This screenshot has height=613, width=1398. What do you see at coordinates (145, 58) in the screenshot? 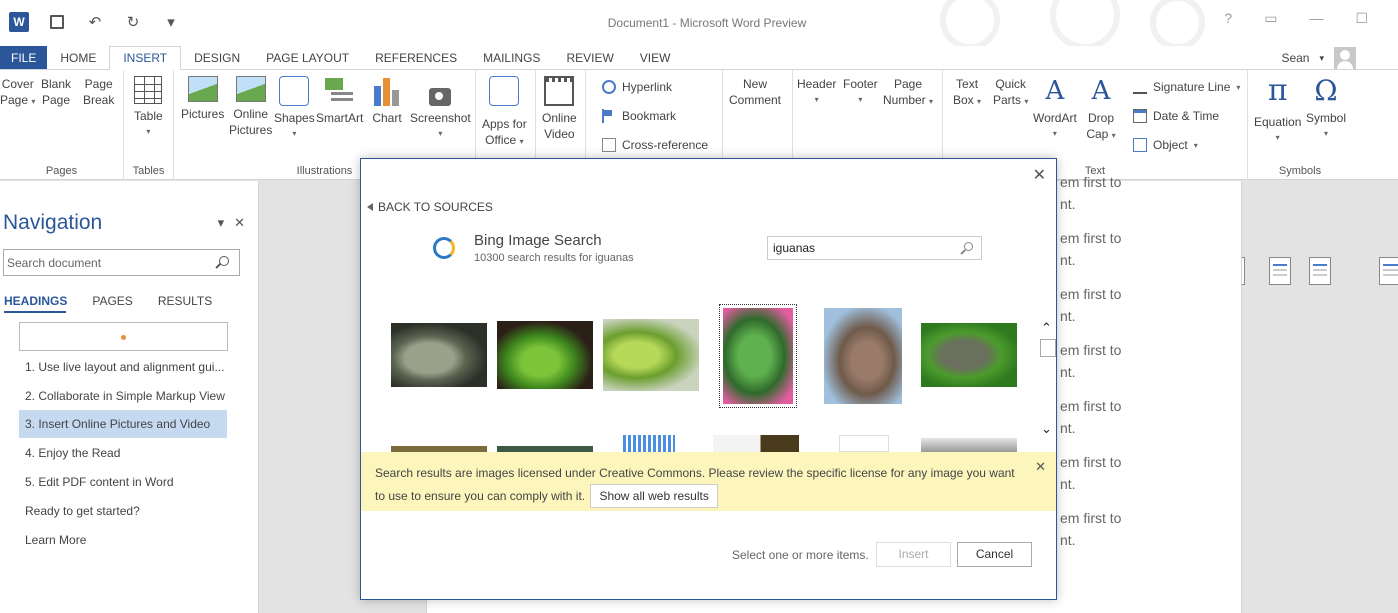
I see `tab-insert: INSERT` at bounding box center [145, 58].